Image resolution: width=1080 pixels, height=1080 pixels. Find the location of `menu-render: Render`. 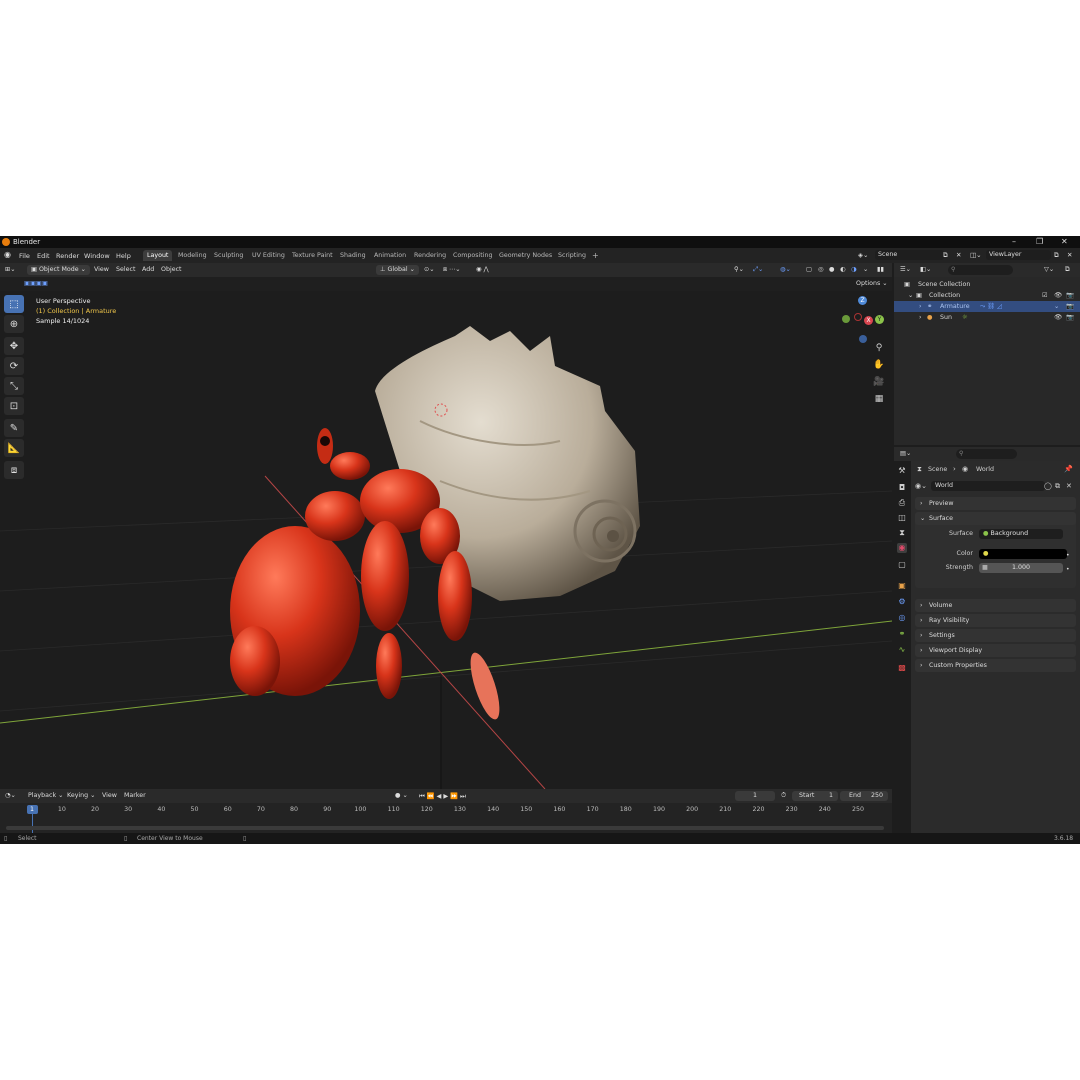

menu-render: Render is located at coordinates (67, 256).